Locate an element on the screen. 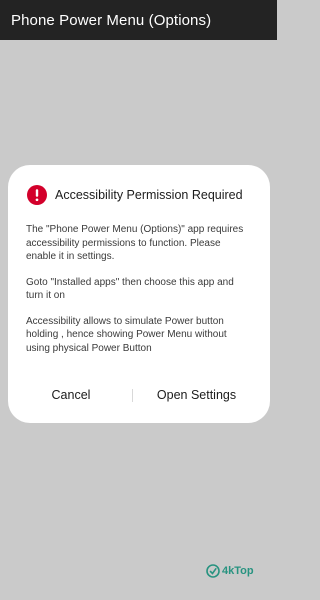  dialog-header: Accessibility Permission Required is located at coordinates (139, 195).